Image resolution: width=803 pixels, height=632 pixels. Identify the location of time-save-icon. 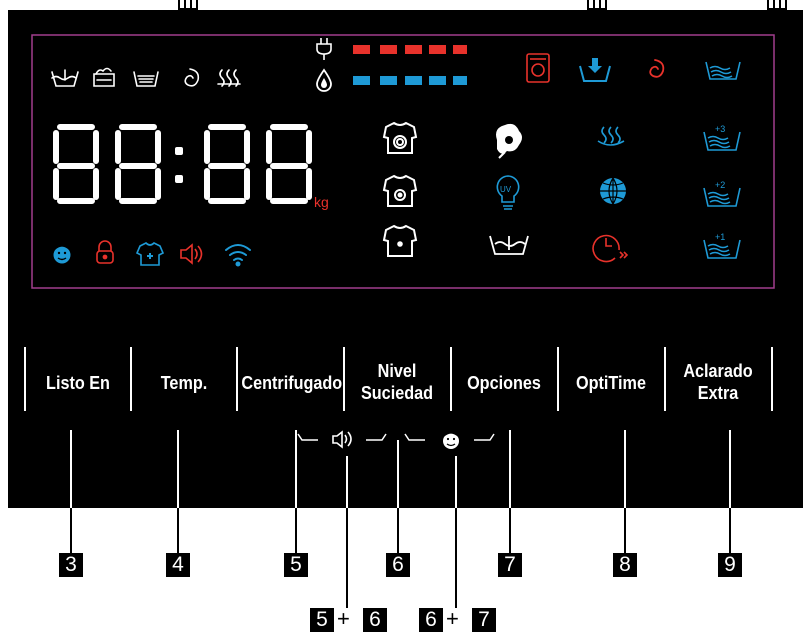
(610, 248).